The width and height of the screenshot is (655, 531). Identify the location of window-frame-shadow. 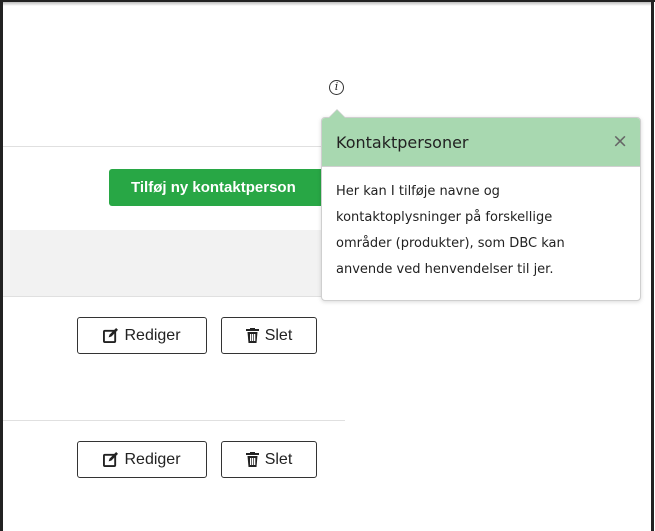
(327, 4).